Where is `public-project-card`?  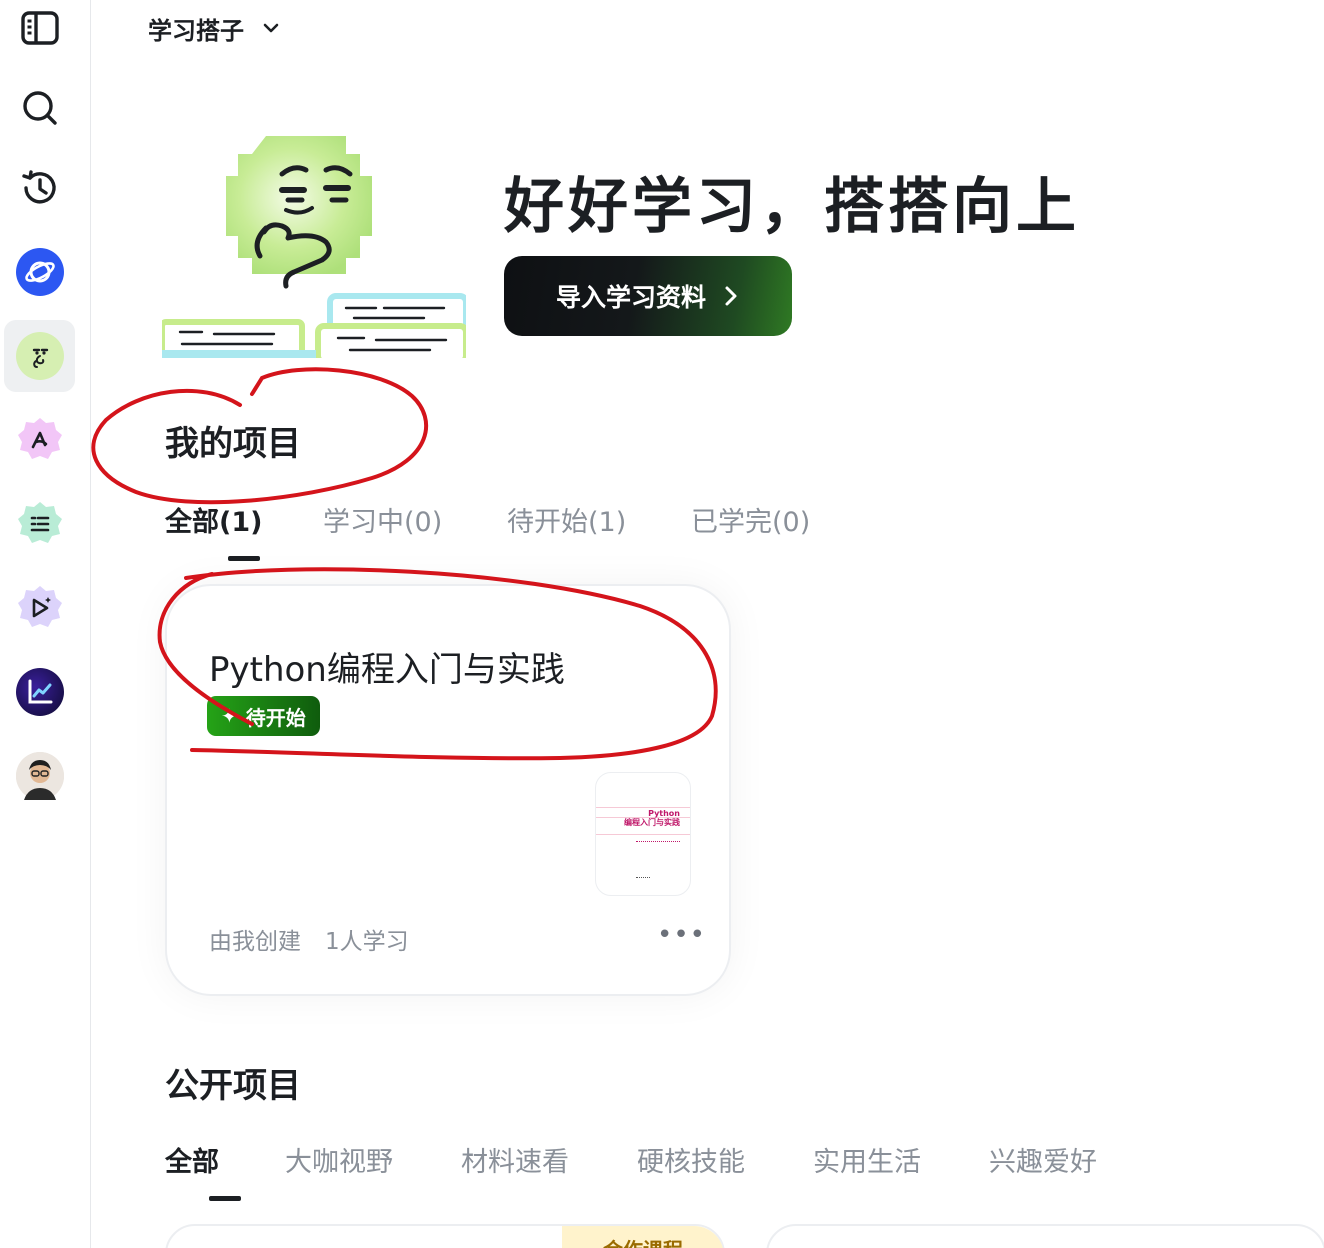
public-project-card is located at coordinates (1045, 1236).